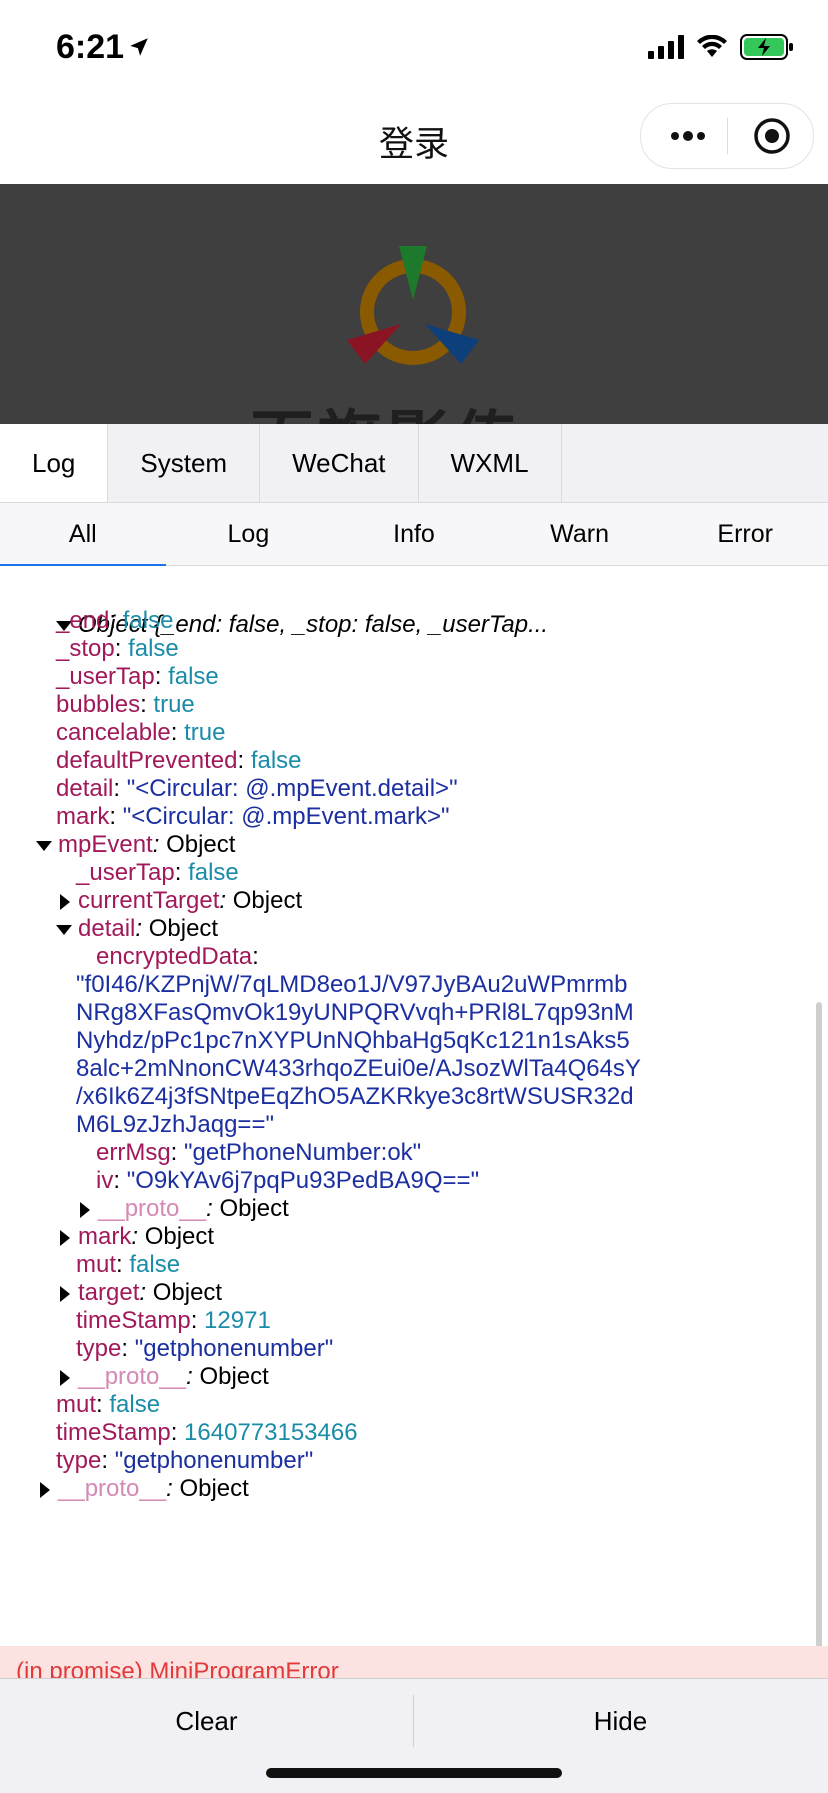 The height and width of the screenshot is (1793, 828). What do you see at coordinates (184, 463) in the screenshot?
I see `tab-system: System` at bounding box center [184, 463].